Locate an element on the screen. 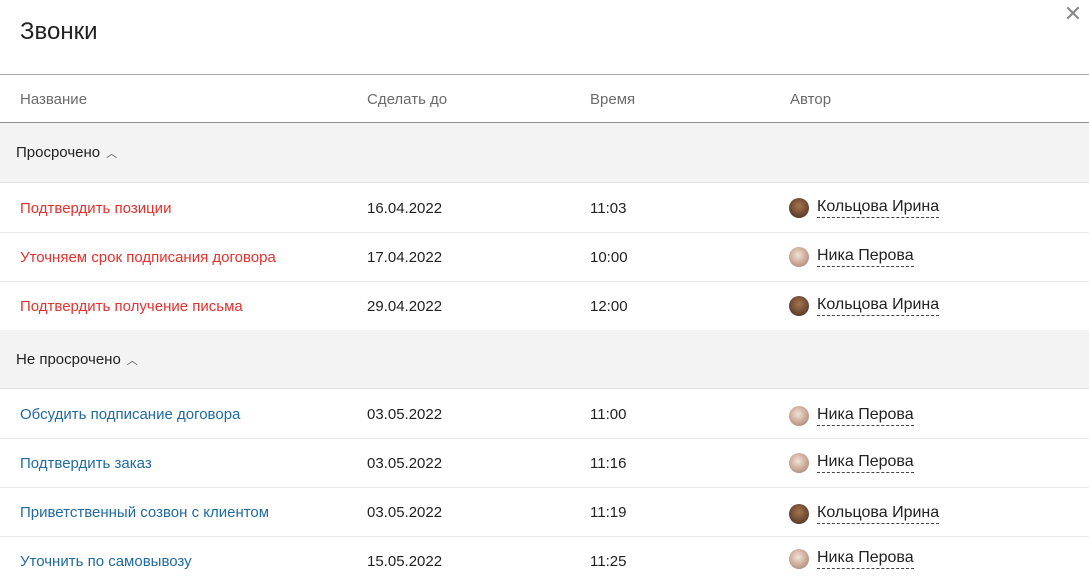 Image resolution: width=1089 pixels, height=585 pixels. call-name-link: Подтвердить получение письма is located at coordinates (131, 306).